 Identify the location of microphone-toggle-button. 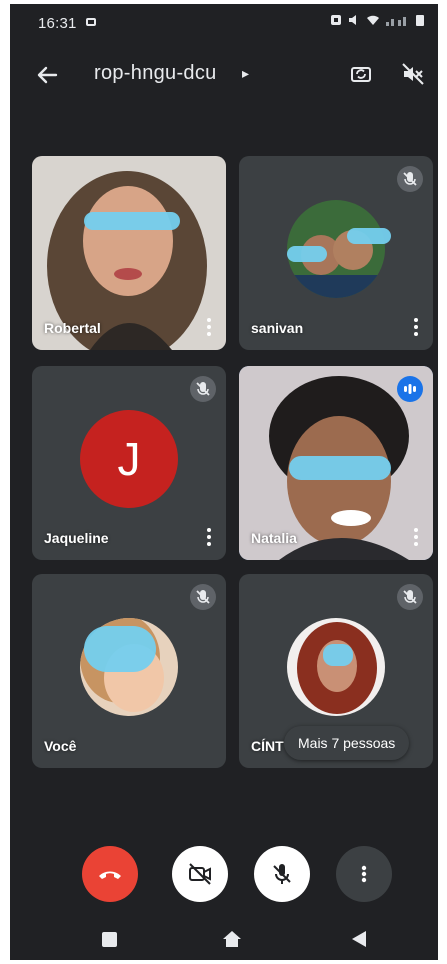
(282, 874).